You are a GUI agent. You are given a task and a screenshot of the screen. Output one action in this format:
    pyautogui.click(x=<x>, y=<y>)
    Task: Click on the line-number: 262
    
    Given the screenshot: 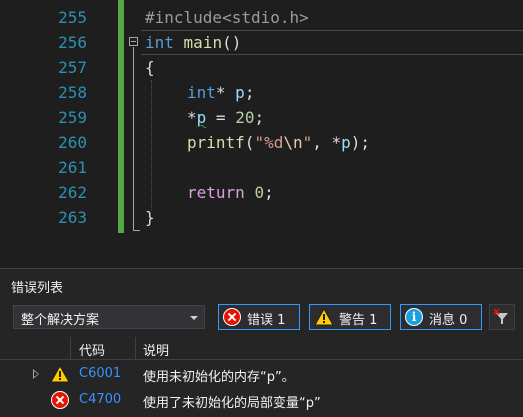 What is the action you would take?
    pyautogui.click(x=72, y=192)
    